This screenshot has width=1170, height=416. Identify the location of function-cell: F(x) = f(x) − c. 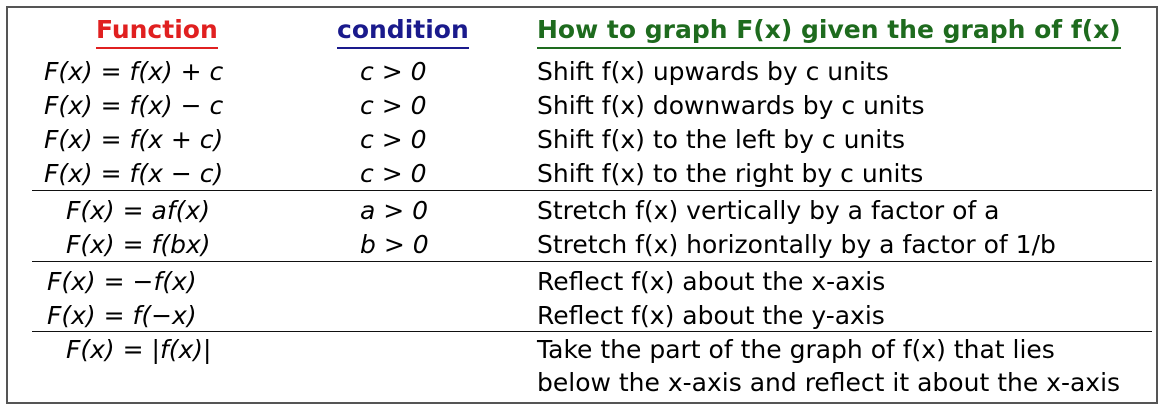
(134, 105).